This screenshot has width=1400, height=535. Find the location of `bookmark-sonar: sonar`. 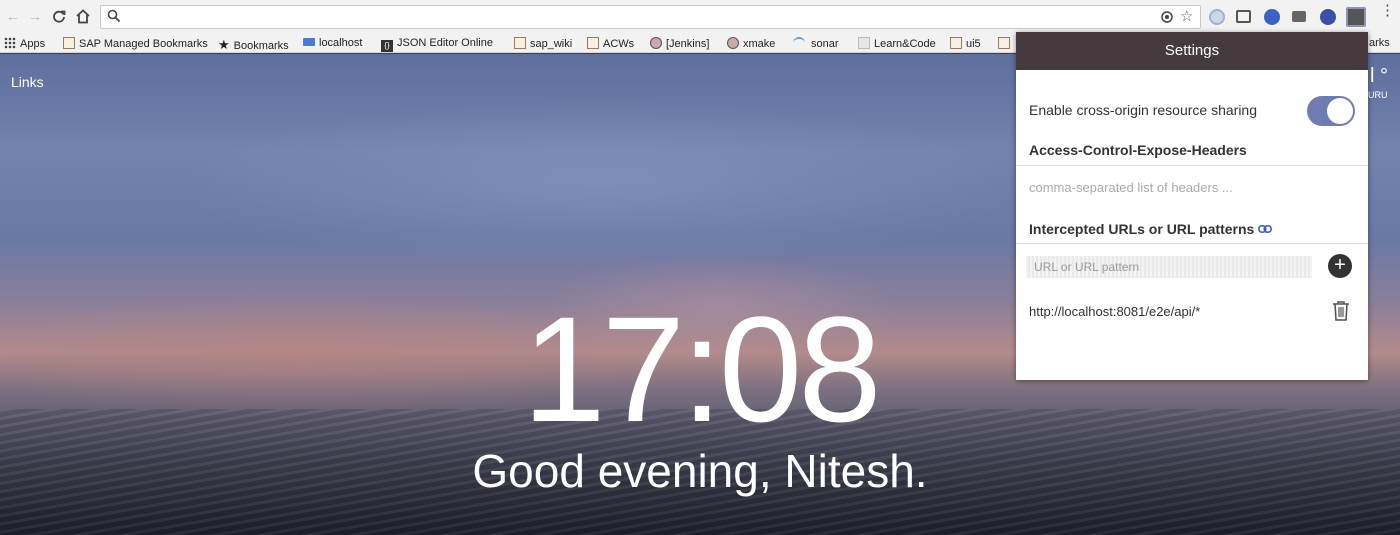

bookmark-sonar: sonar is located at coordinates (816, 44).